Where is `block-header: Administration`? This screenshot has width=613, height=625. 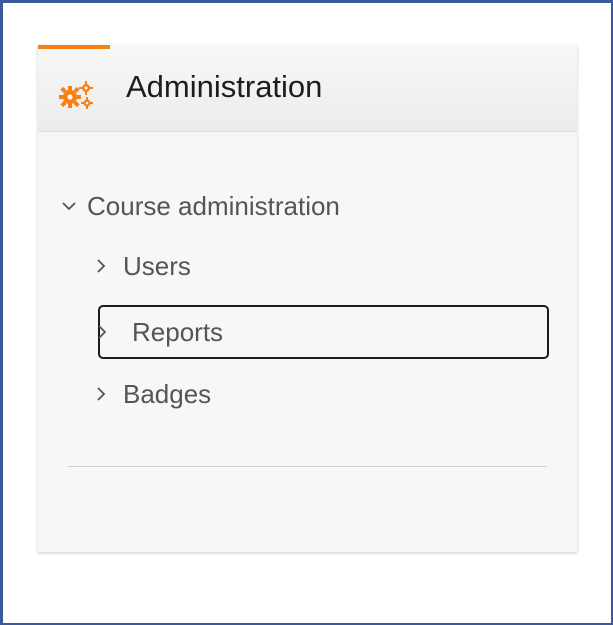 block-header: Administration is located at coordinates (307, 90).